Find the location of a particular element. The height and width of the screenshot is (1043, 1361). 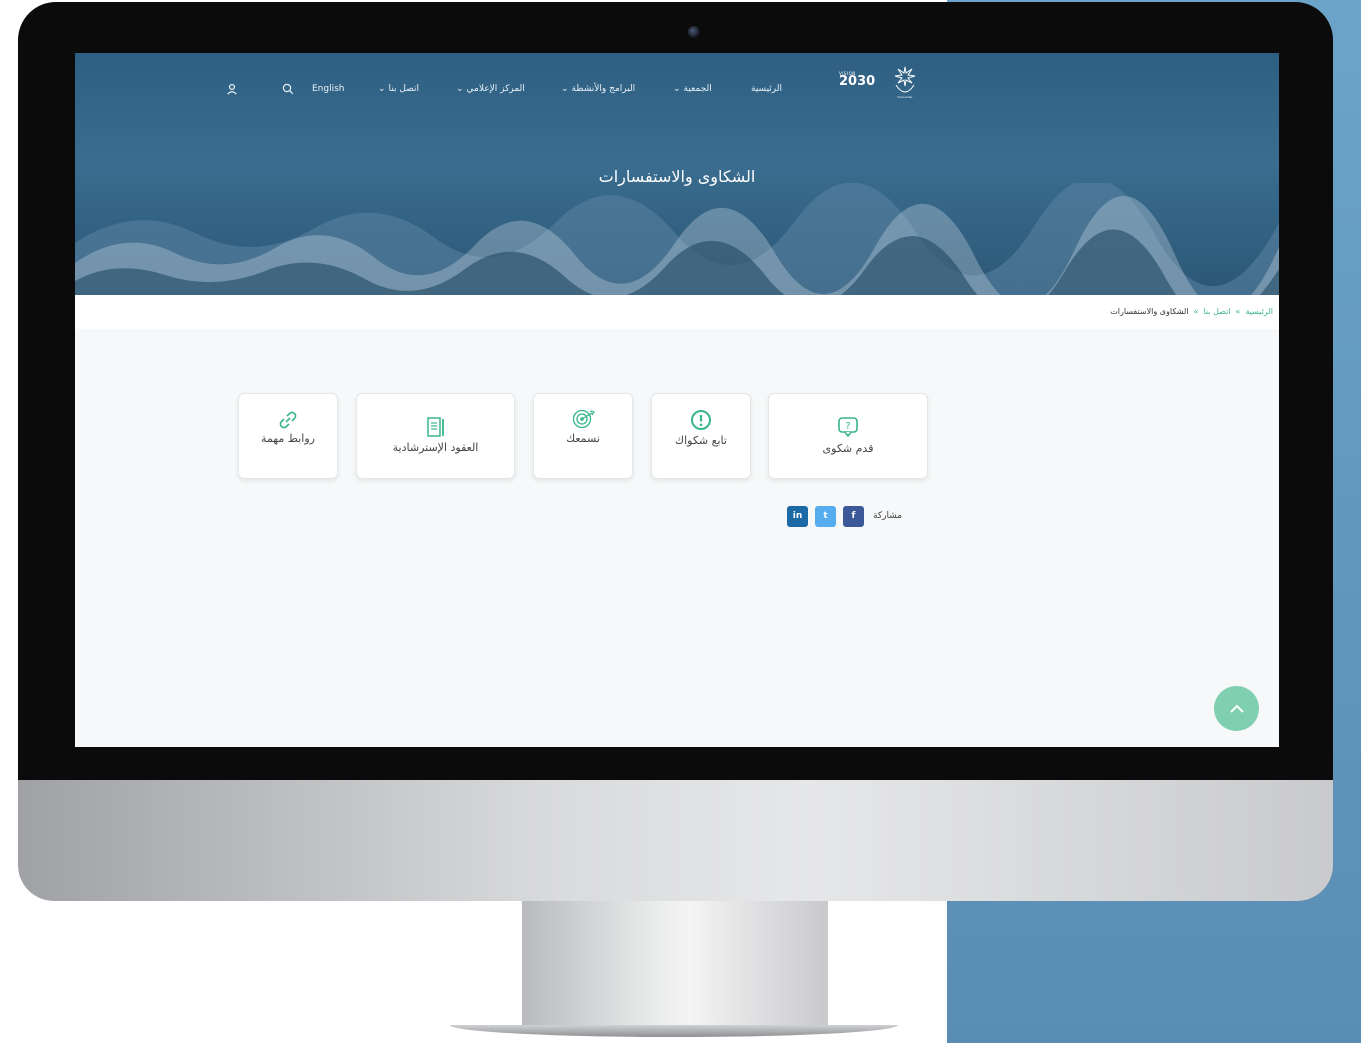

nav-media-center: ⌄ المركز الإعلامي is located at coordinates (490, 89).